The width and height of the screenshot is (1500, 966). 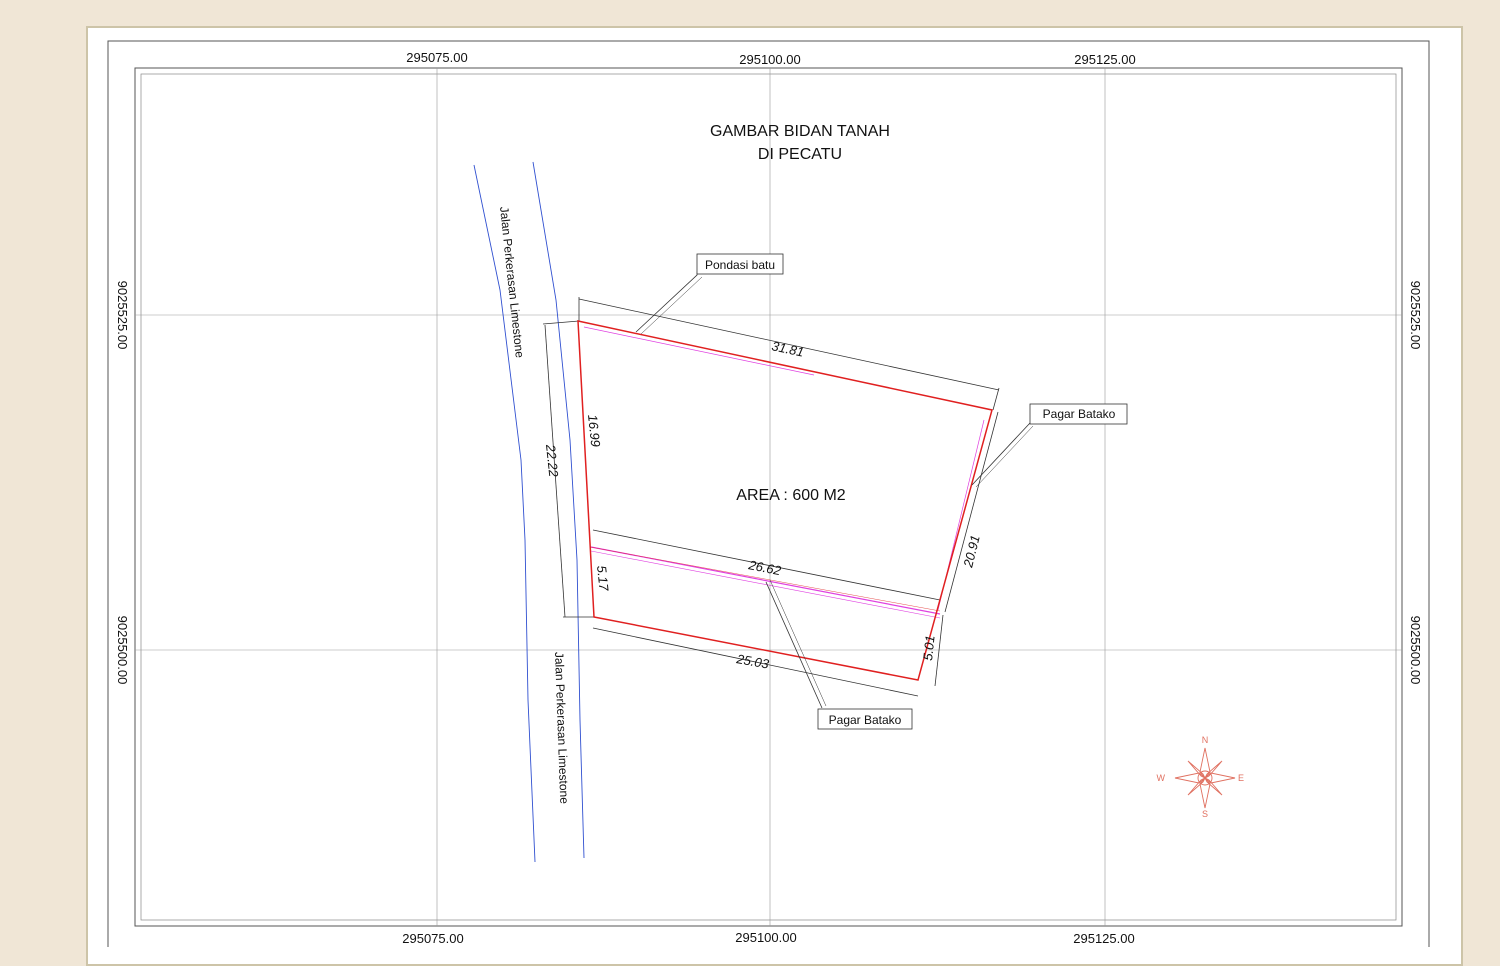 I want to click on fence-line, so click(x=765, y=580).